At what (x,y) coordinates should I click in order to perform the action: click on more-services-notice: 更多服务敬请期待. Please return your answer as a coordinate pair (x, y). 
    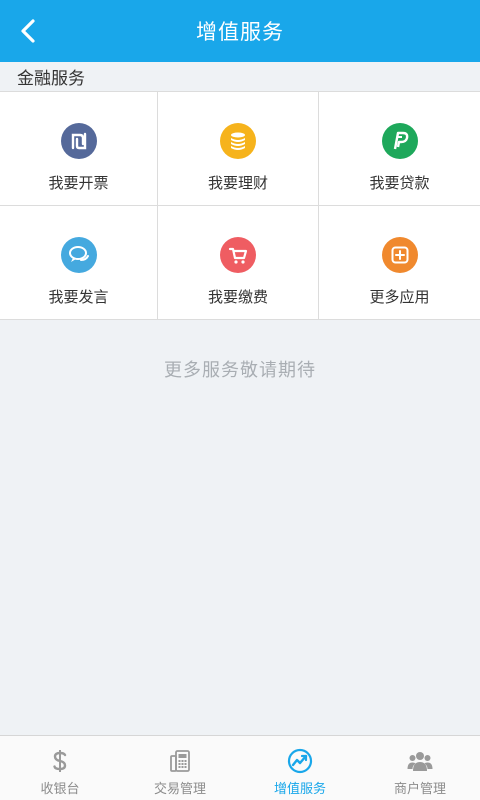
    Looking at the image, I should click on (240, 370).